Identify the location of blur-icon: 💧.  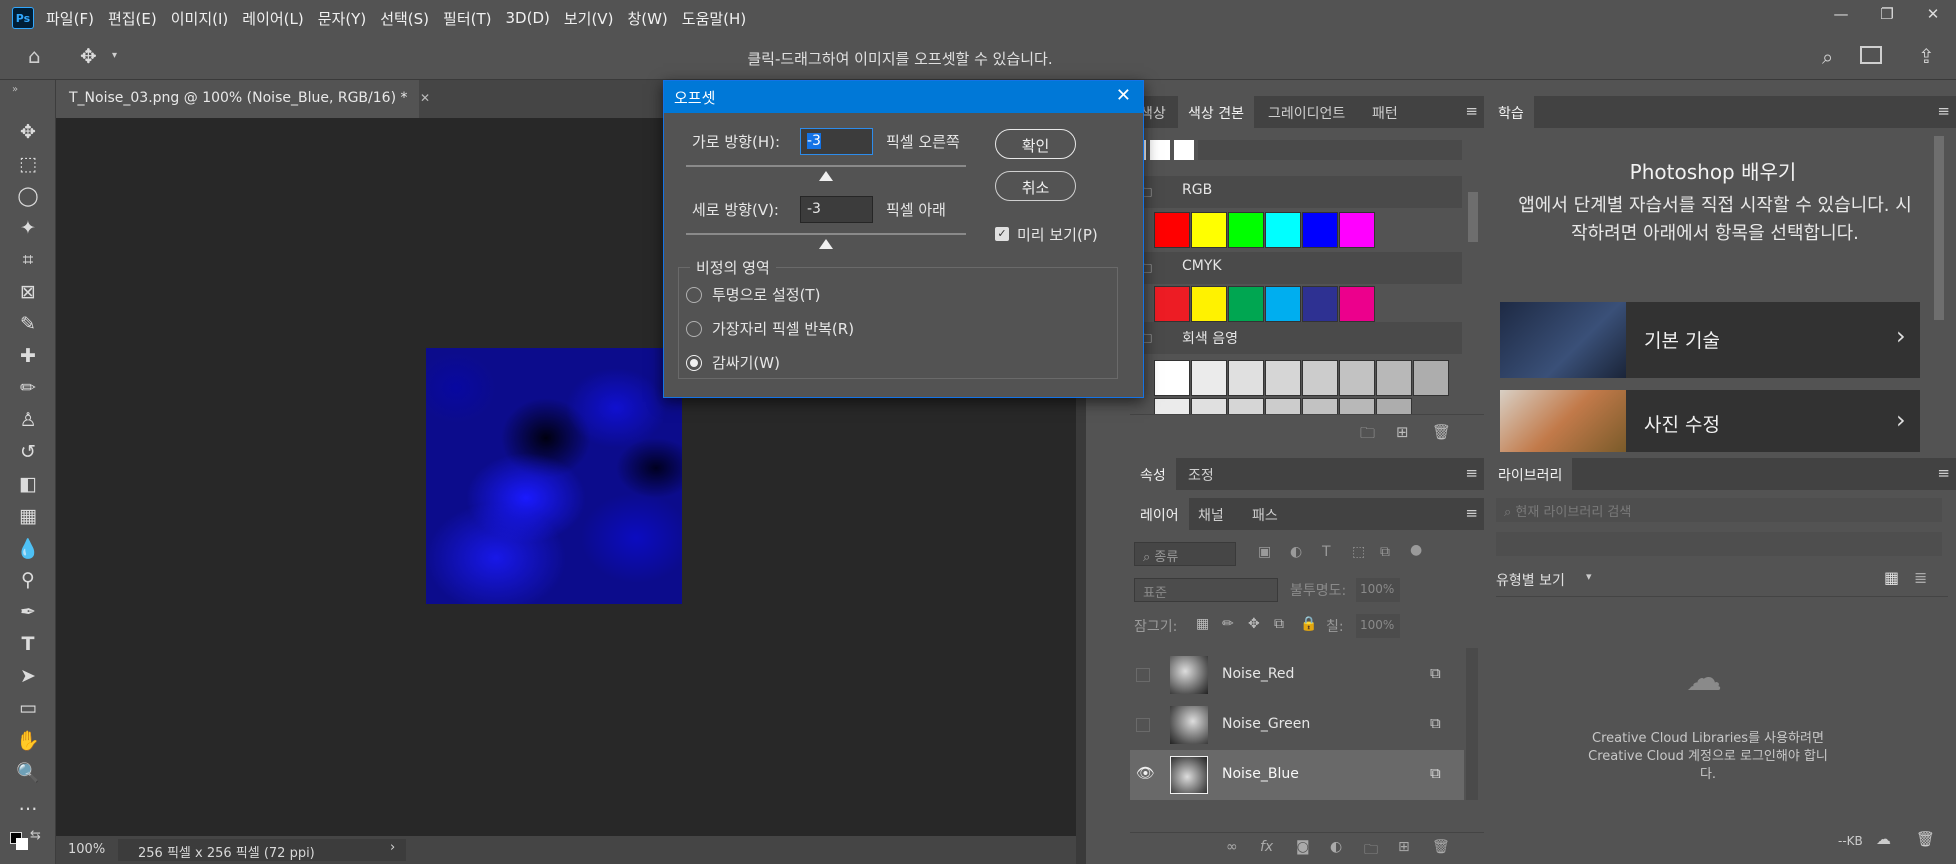
(28, 548).